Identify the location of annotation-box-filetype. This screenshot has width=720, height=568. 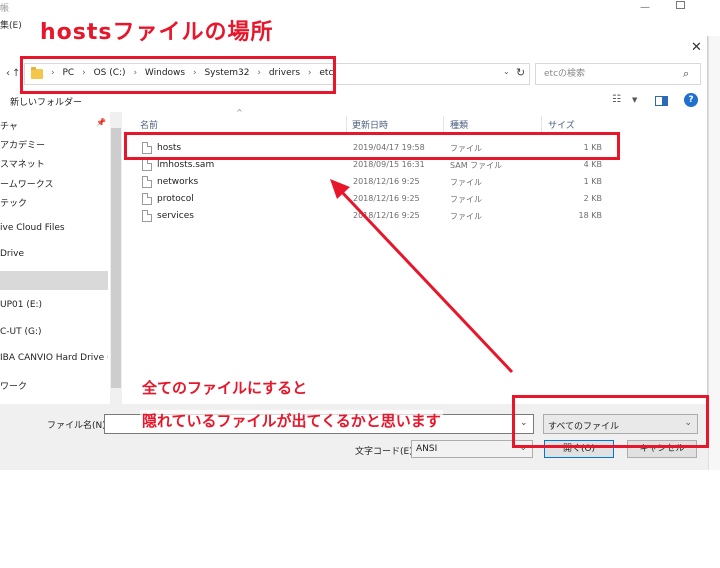
(610, 421).